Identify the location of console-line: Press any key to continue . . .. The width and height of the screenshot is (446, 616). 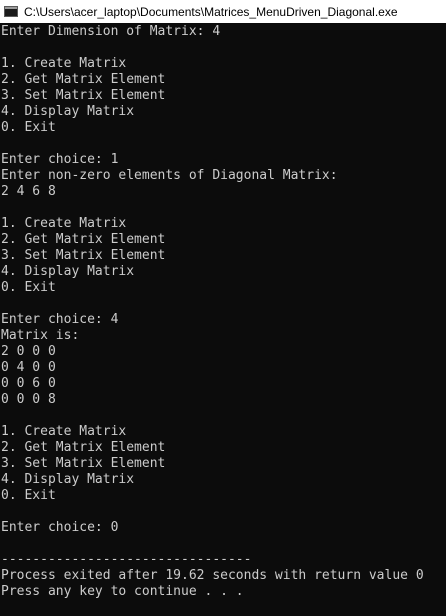
(122, 591).